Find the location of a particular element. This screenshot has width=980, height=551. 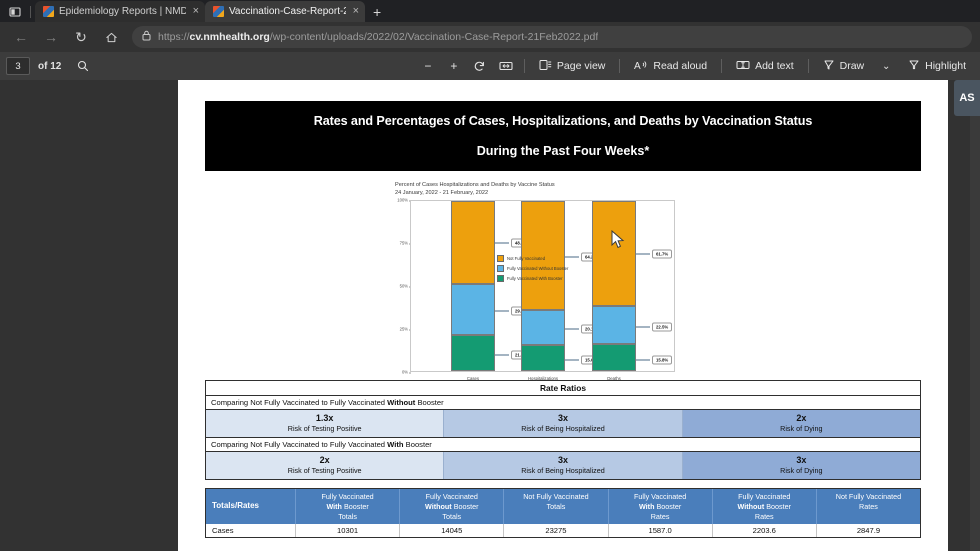

side-panel-tab: AS is located at coordinates (967, 98).